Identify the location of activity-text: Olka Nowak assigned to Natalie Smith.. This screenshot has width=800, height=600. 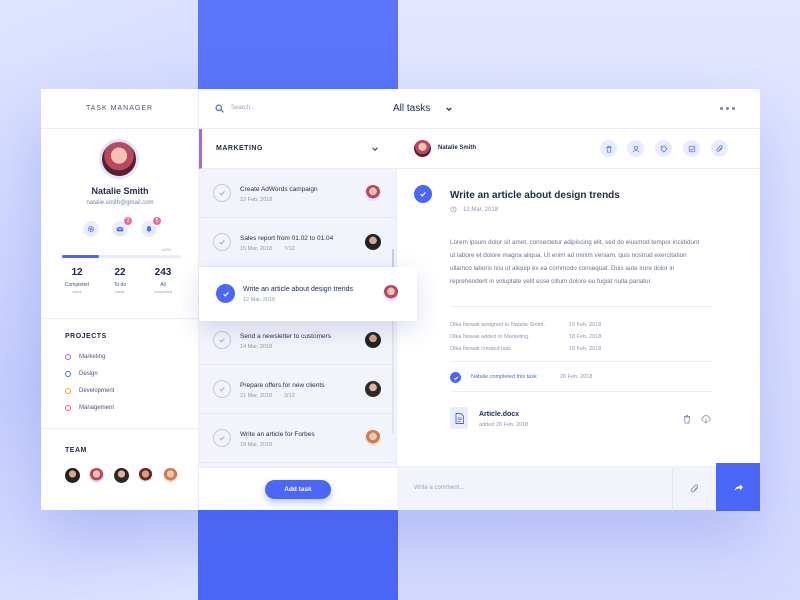
(498, 325).